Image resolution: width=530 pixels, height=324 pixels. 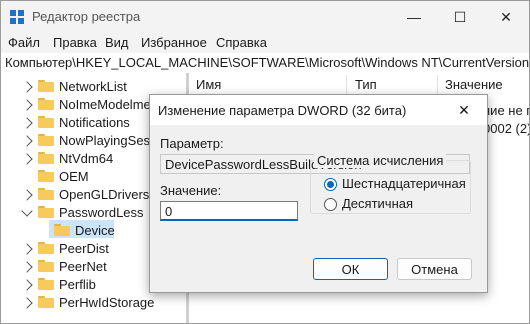 What do you see at coordinates (77, 284) in the screenshot?
I see `tree-item-label: Perflib` at bounding box center [77, 284].